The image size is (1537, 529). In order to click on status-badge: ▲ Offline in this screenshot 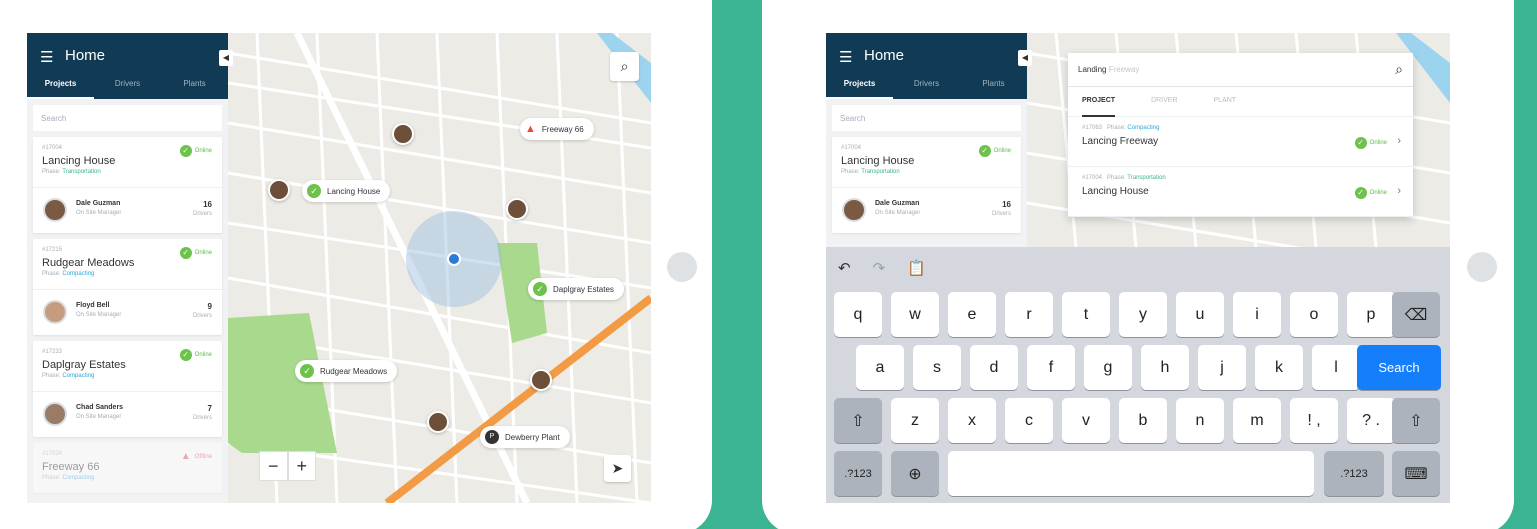, I will do `click(196, 456)`.